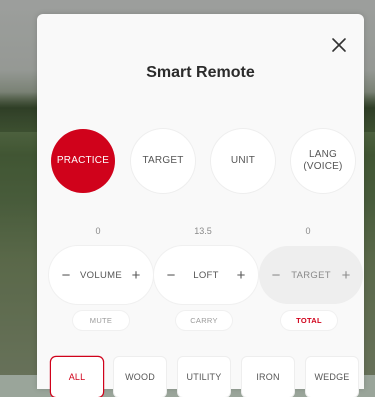 The width and height of the screenshot is (375, 397). I want to click on target-decrease-button: −, so click(276, 275).